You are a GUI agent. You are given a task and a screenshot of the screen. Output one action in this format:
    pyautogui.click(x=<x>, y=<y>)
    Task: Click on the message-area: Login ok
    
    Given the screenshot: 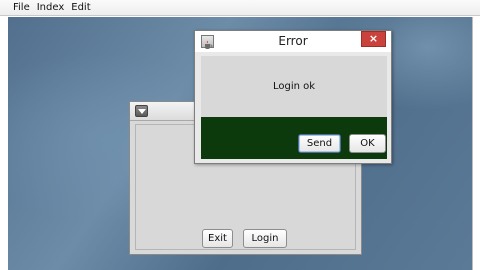 What is the action you would take?
    pyautogui.click(x=294, y=86)
    